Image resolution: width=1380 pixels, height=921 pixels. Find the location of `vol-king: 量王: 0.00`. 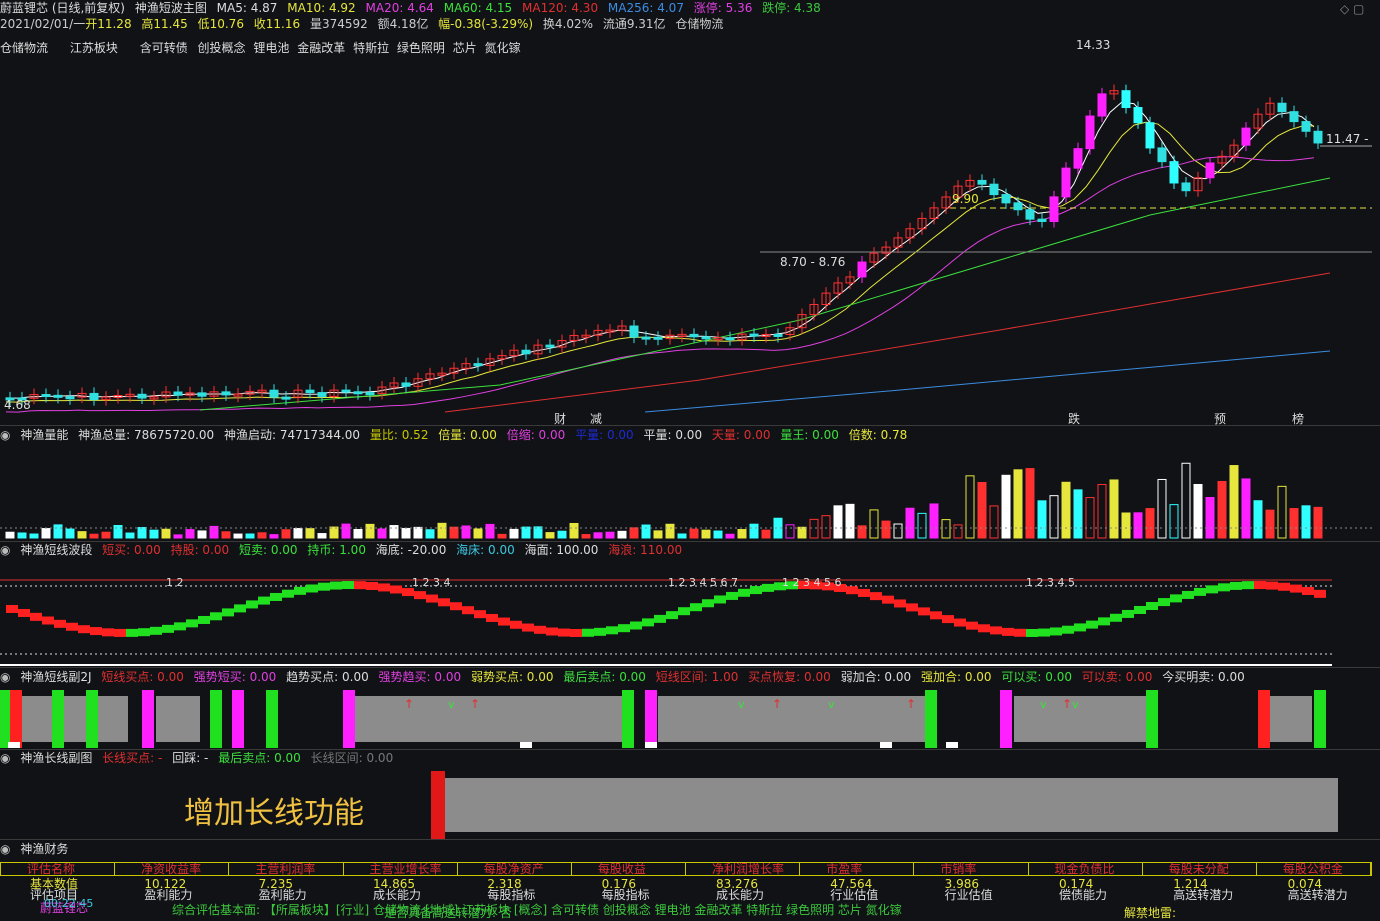

vol-king: 量王: 0.00 is located at coordinates (809, 435).